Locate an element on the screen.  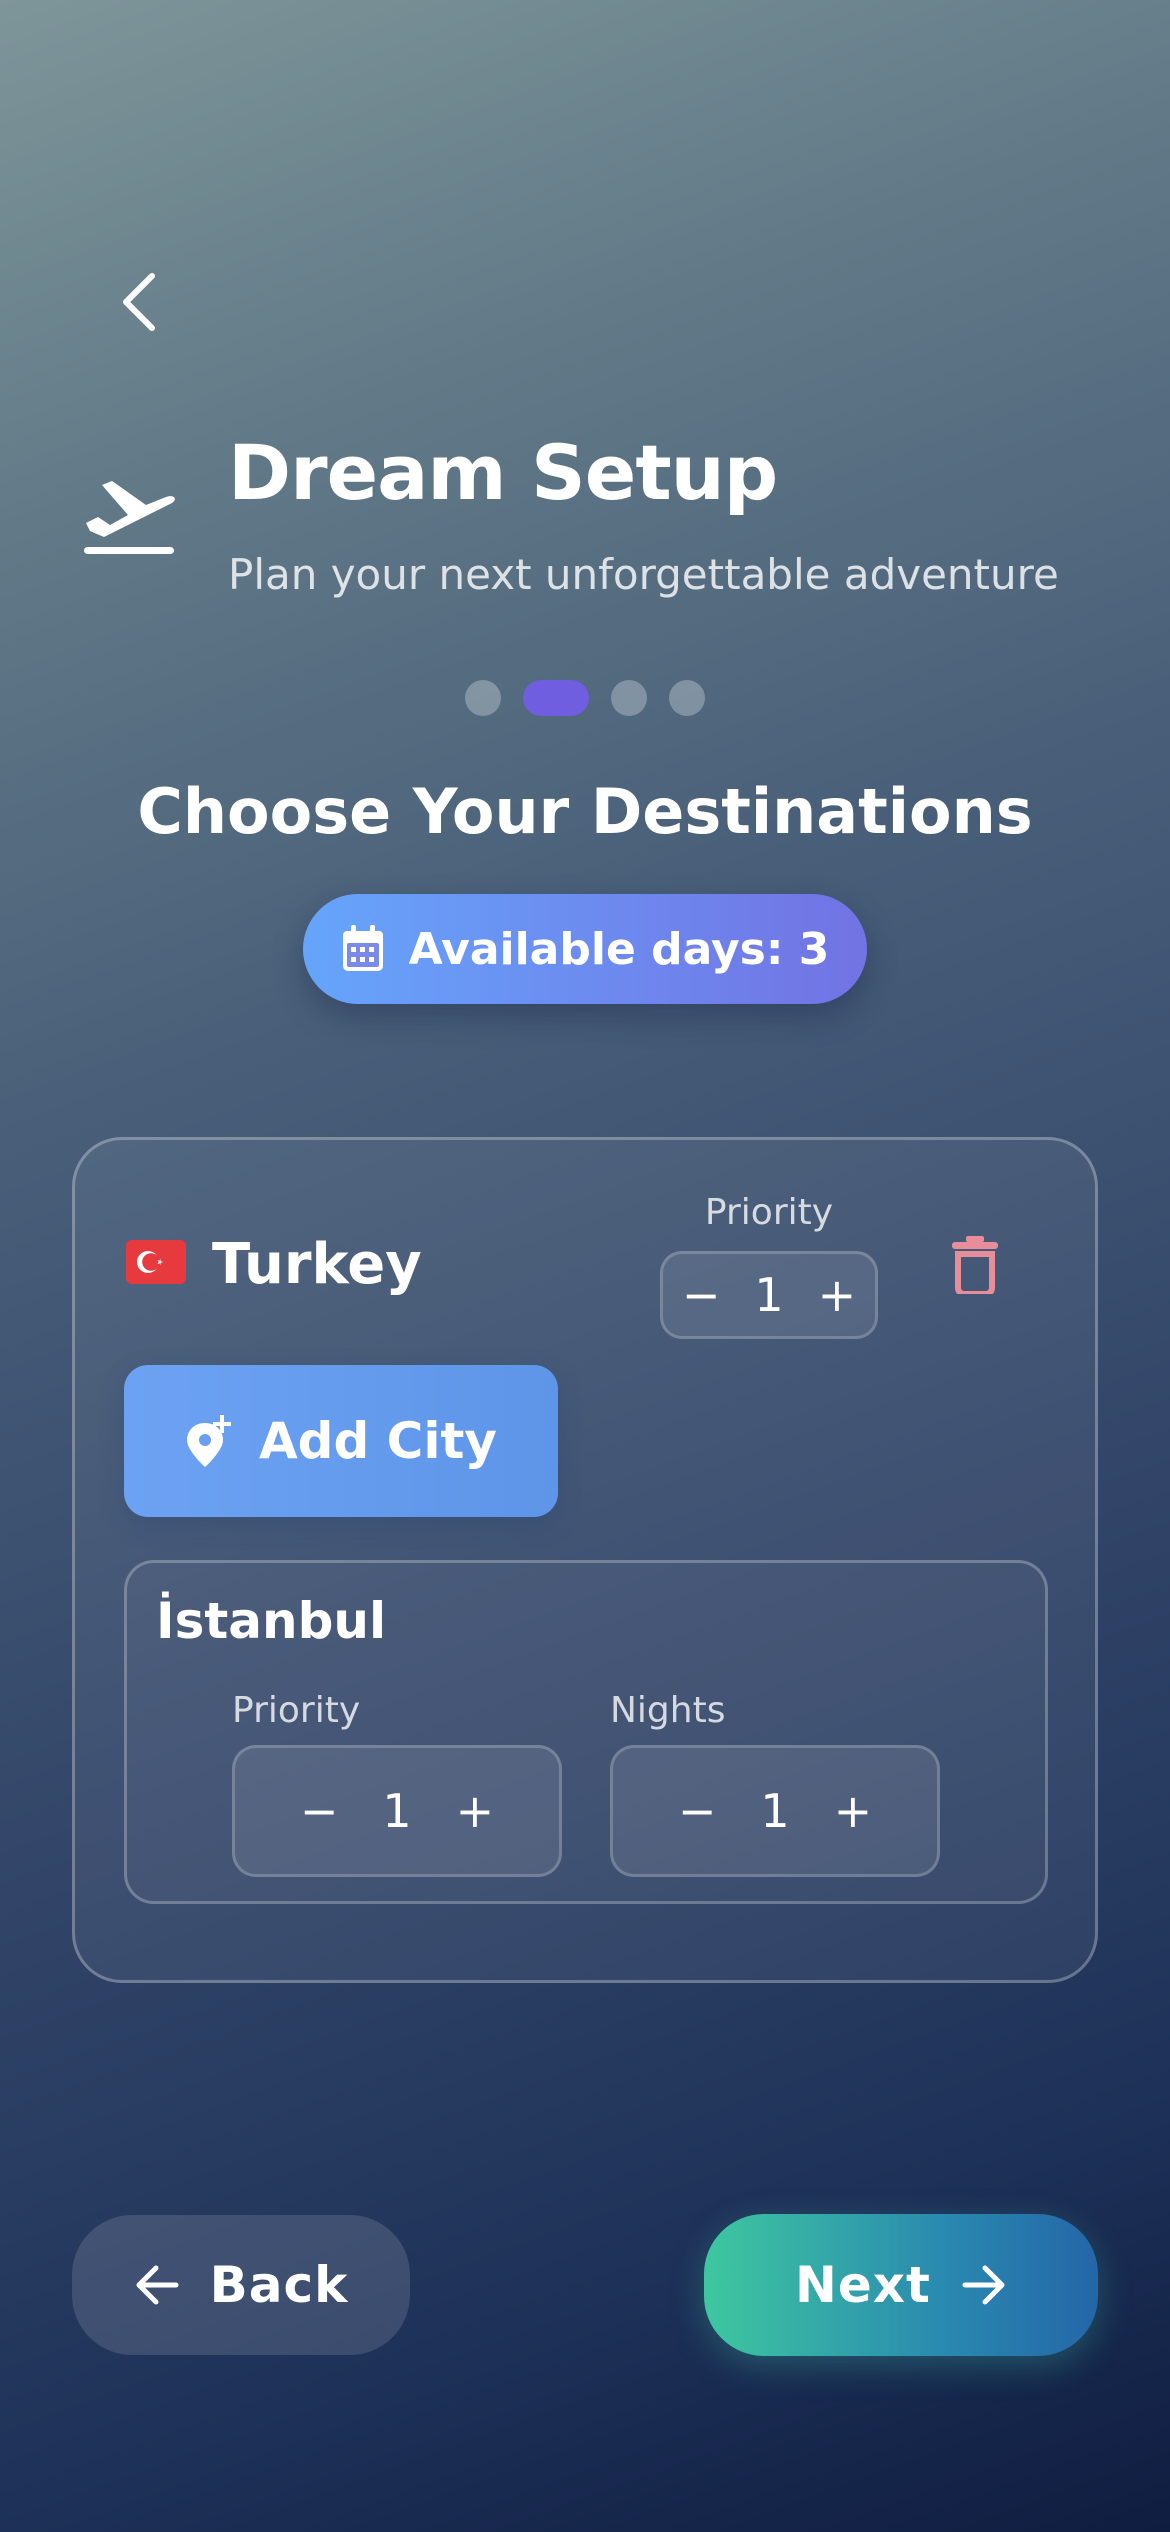
step-dot-2-active is located at coordinates (556, 698).